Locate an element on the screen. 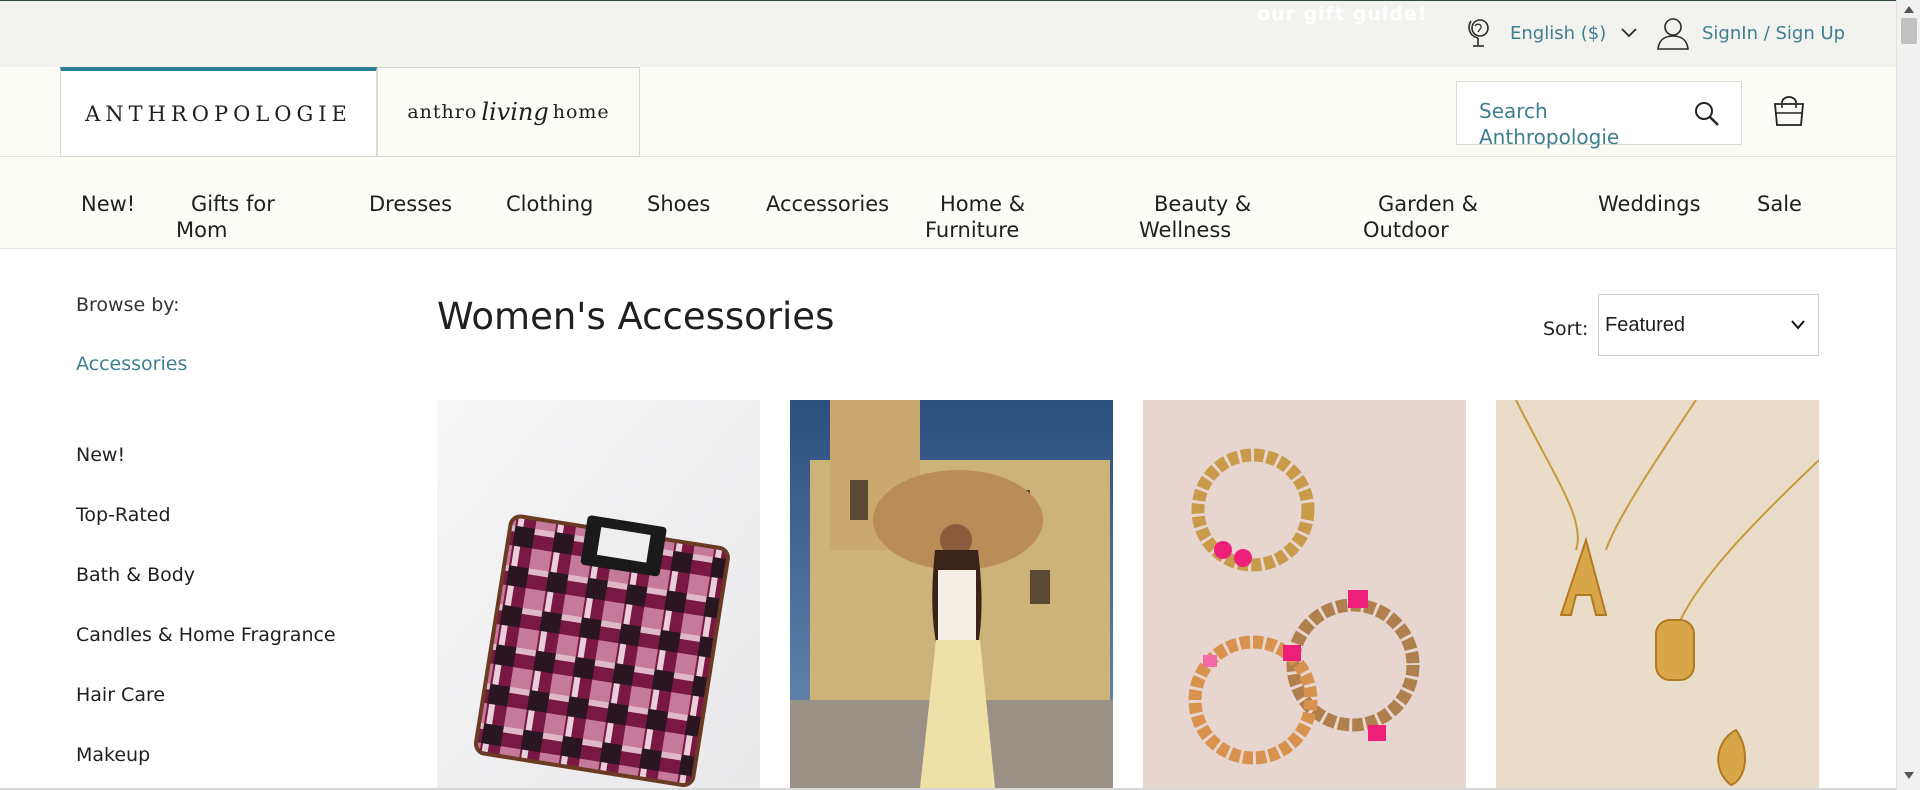 The width and height of the screenshot is (1920, 790). nav-gifts-for-mom: Gifts for Mom is located at coordinates (225, 217).